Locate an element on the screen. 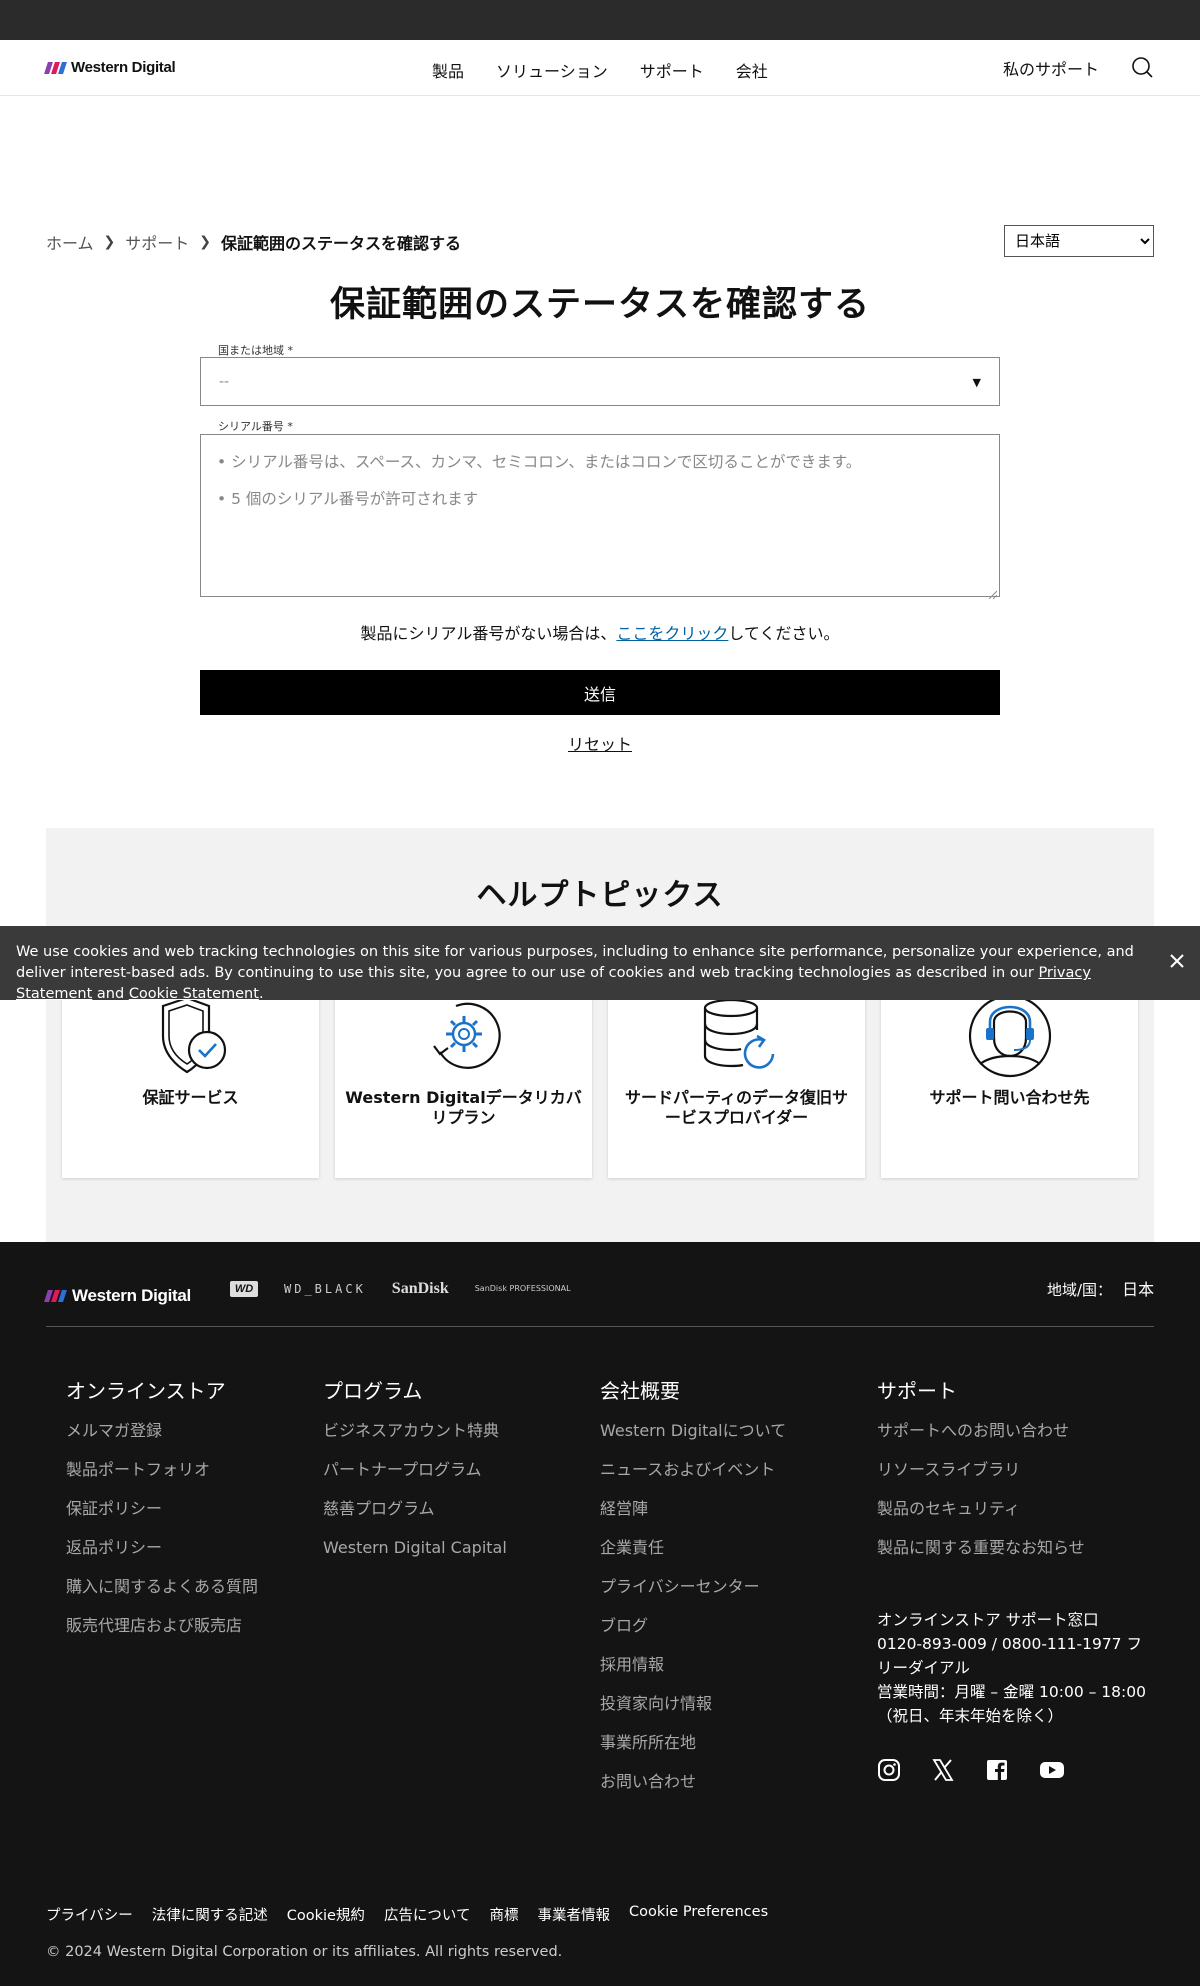 The width and height of the screenshot is (1200, 1986). legal-link-legal: 法律に関する記述 is located at coordinates (210, 1914).